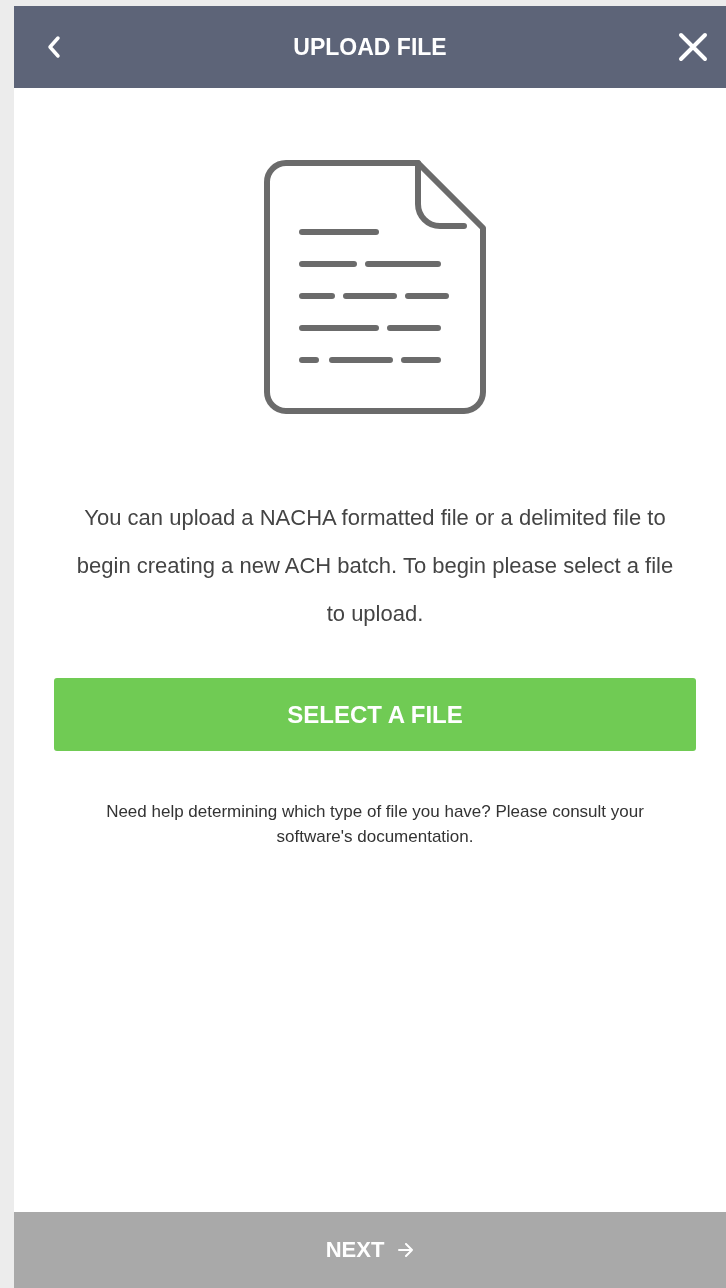  What do you see at coordinates (370, 47) in the screenshot?
I see `window-title: UPLOAD FILE` at bounding box center [370, 47].